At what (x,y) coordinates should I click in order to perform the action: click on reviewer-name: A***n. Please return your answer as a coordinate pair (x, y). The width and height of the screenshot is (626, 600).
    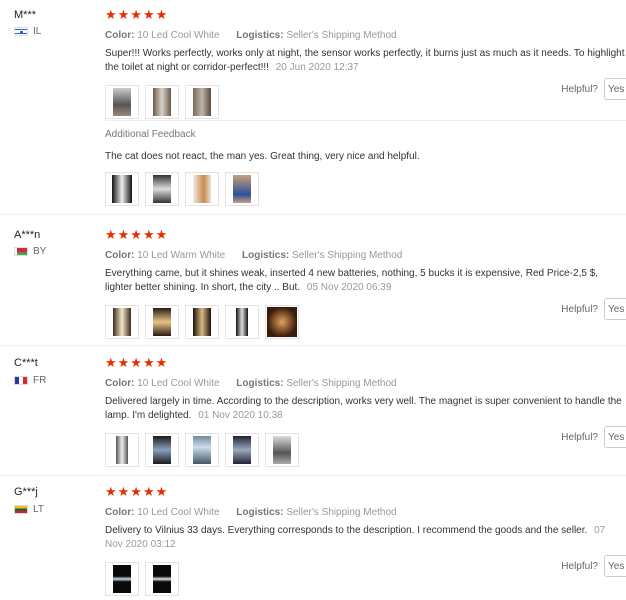
    Looking at the image, I should click on (27, 235).